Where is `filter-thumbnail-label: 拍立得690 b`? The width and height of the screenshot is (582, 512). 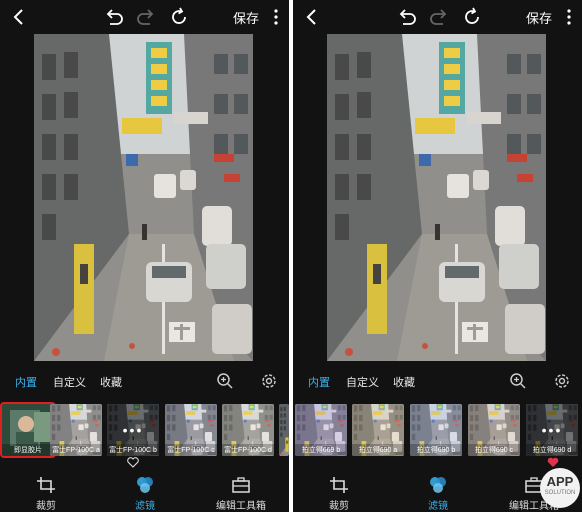
filter-thumbnail-label: 拍立得690 b is located at coordinates (436, 450).